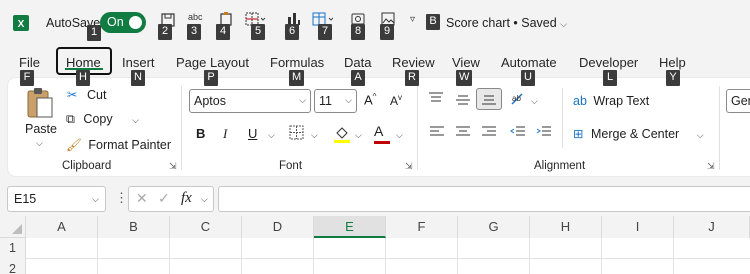 The width and height of the screenshot is (750, 274). Describe the element at coordinates (608, 62) in the screenshot. I see `tab-developer: Developer` at that location.